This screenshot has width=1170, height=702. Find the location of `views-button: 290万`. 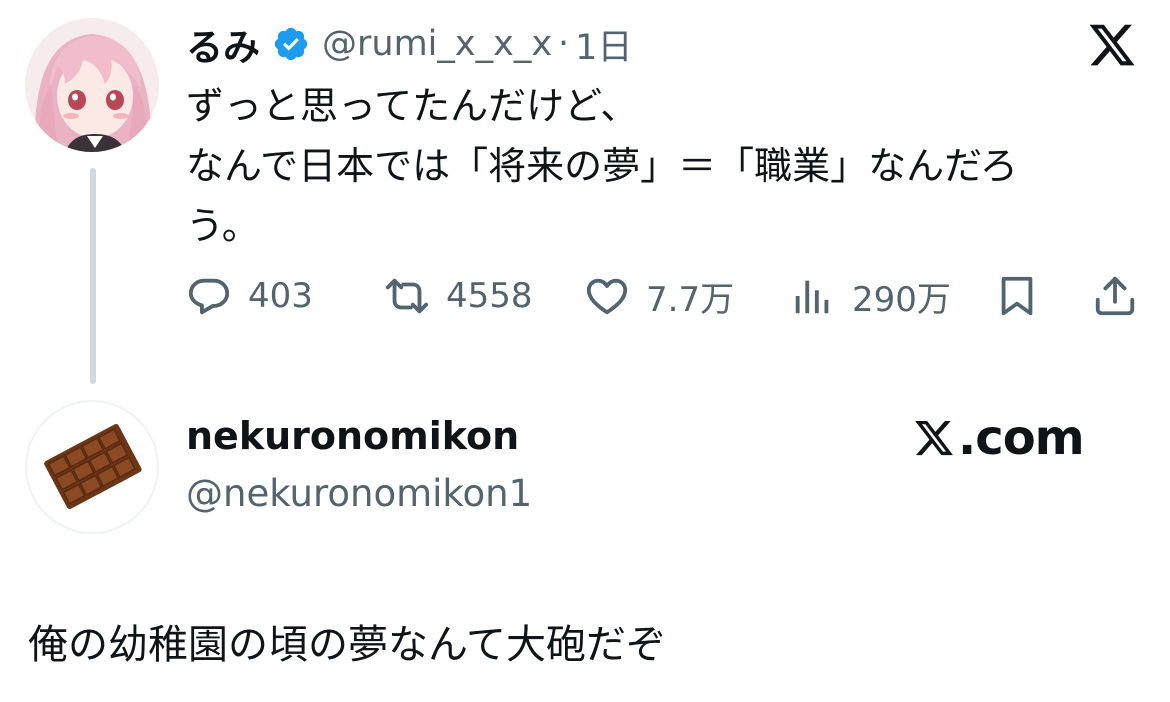

views-button: 290万 is located at coordinates (870, 296).